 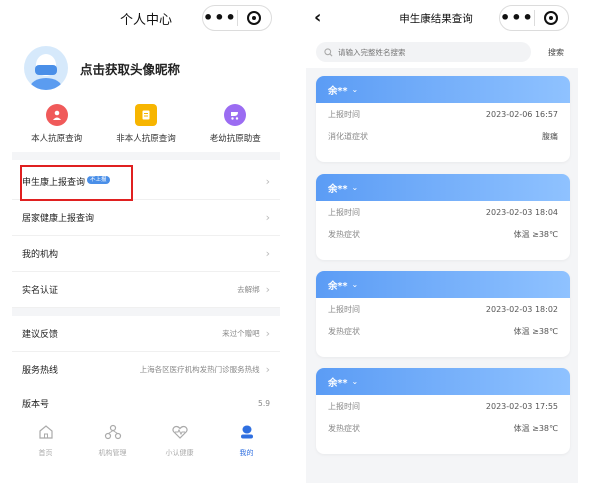 What do you see at coordinates (45, 432) in the screenshot?
I see `home-icon` at bounding box center [45, 432].